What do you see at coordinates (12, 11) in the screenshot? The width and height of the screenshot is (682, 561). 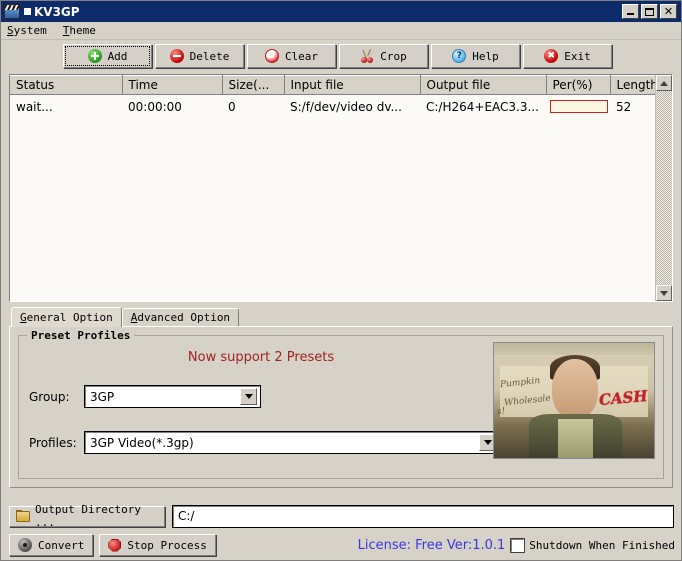 I see `clapperboard-icon` at bounding box center [12, 11].